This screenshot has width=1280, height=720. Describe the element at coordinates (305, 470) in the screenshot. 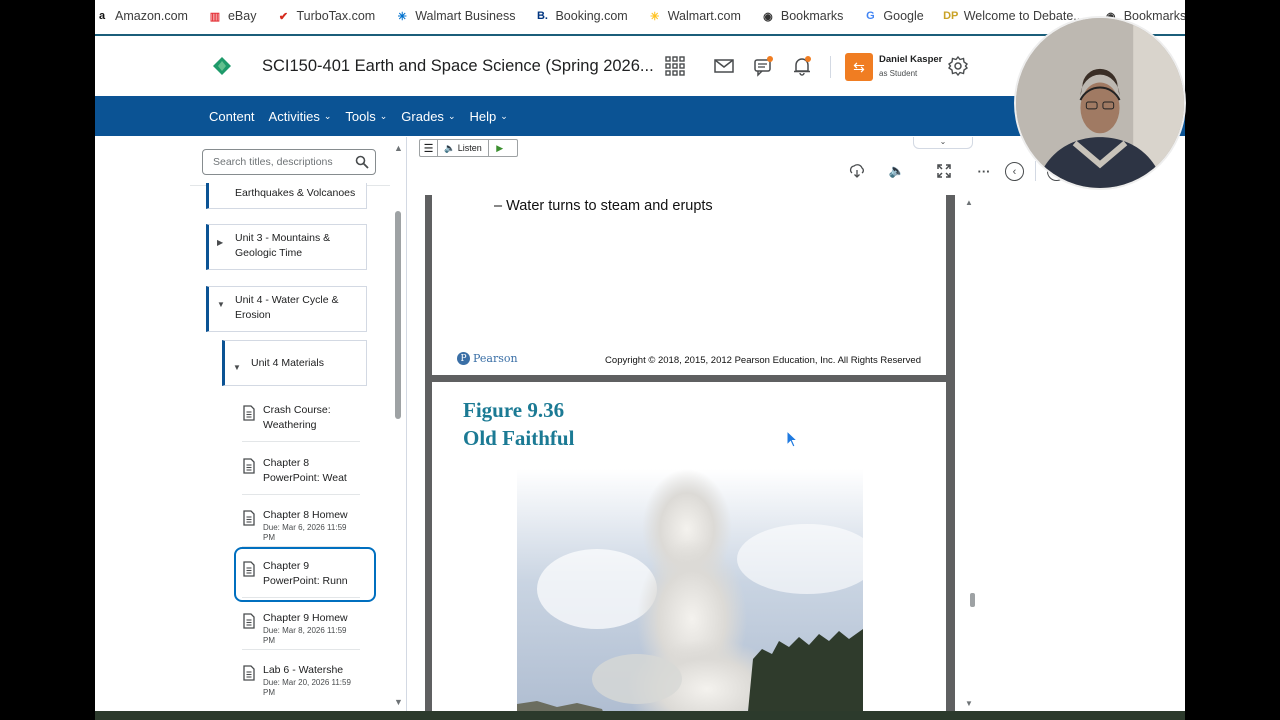

I see `topic-title: Chapter 8 PowerPoint: Weat` at that location.